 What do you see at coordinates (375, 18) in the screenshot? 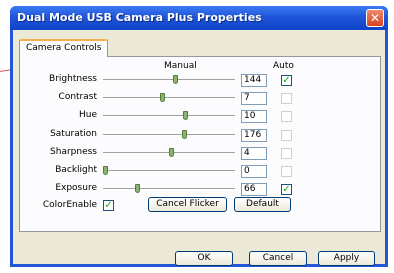
I see `close-button: ✕` at bounding box center [375, 18].